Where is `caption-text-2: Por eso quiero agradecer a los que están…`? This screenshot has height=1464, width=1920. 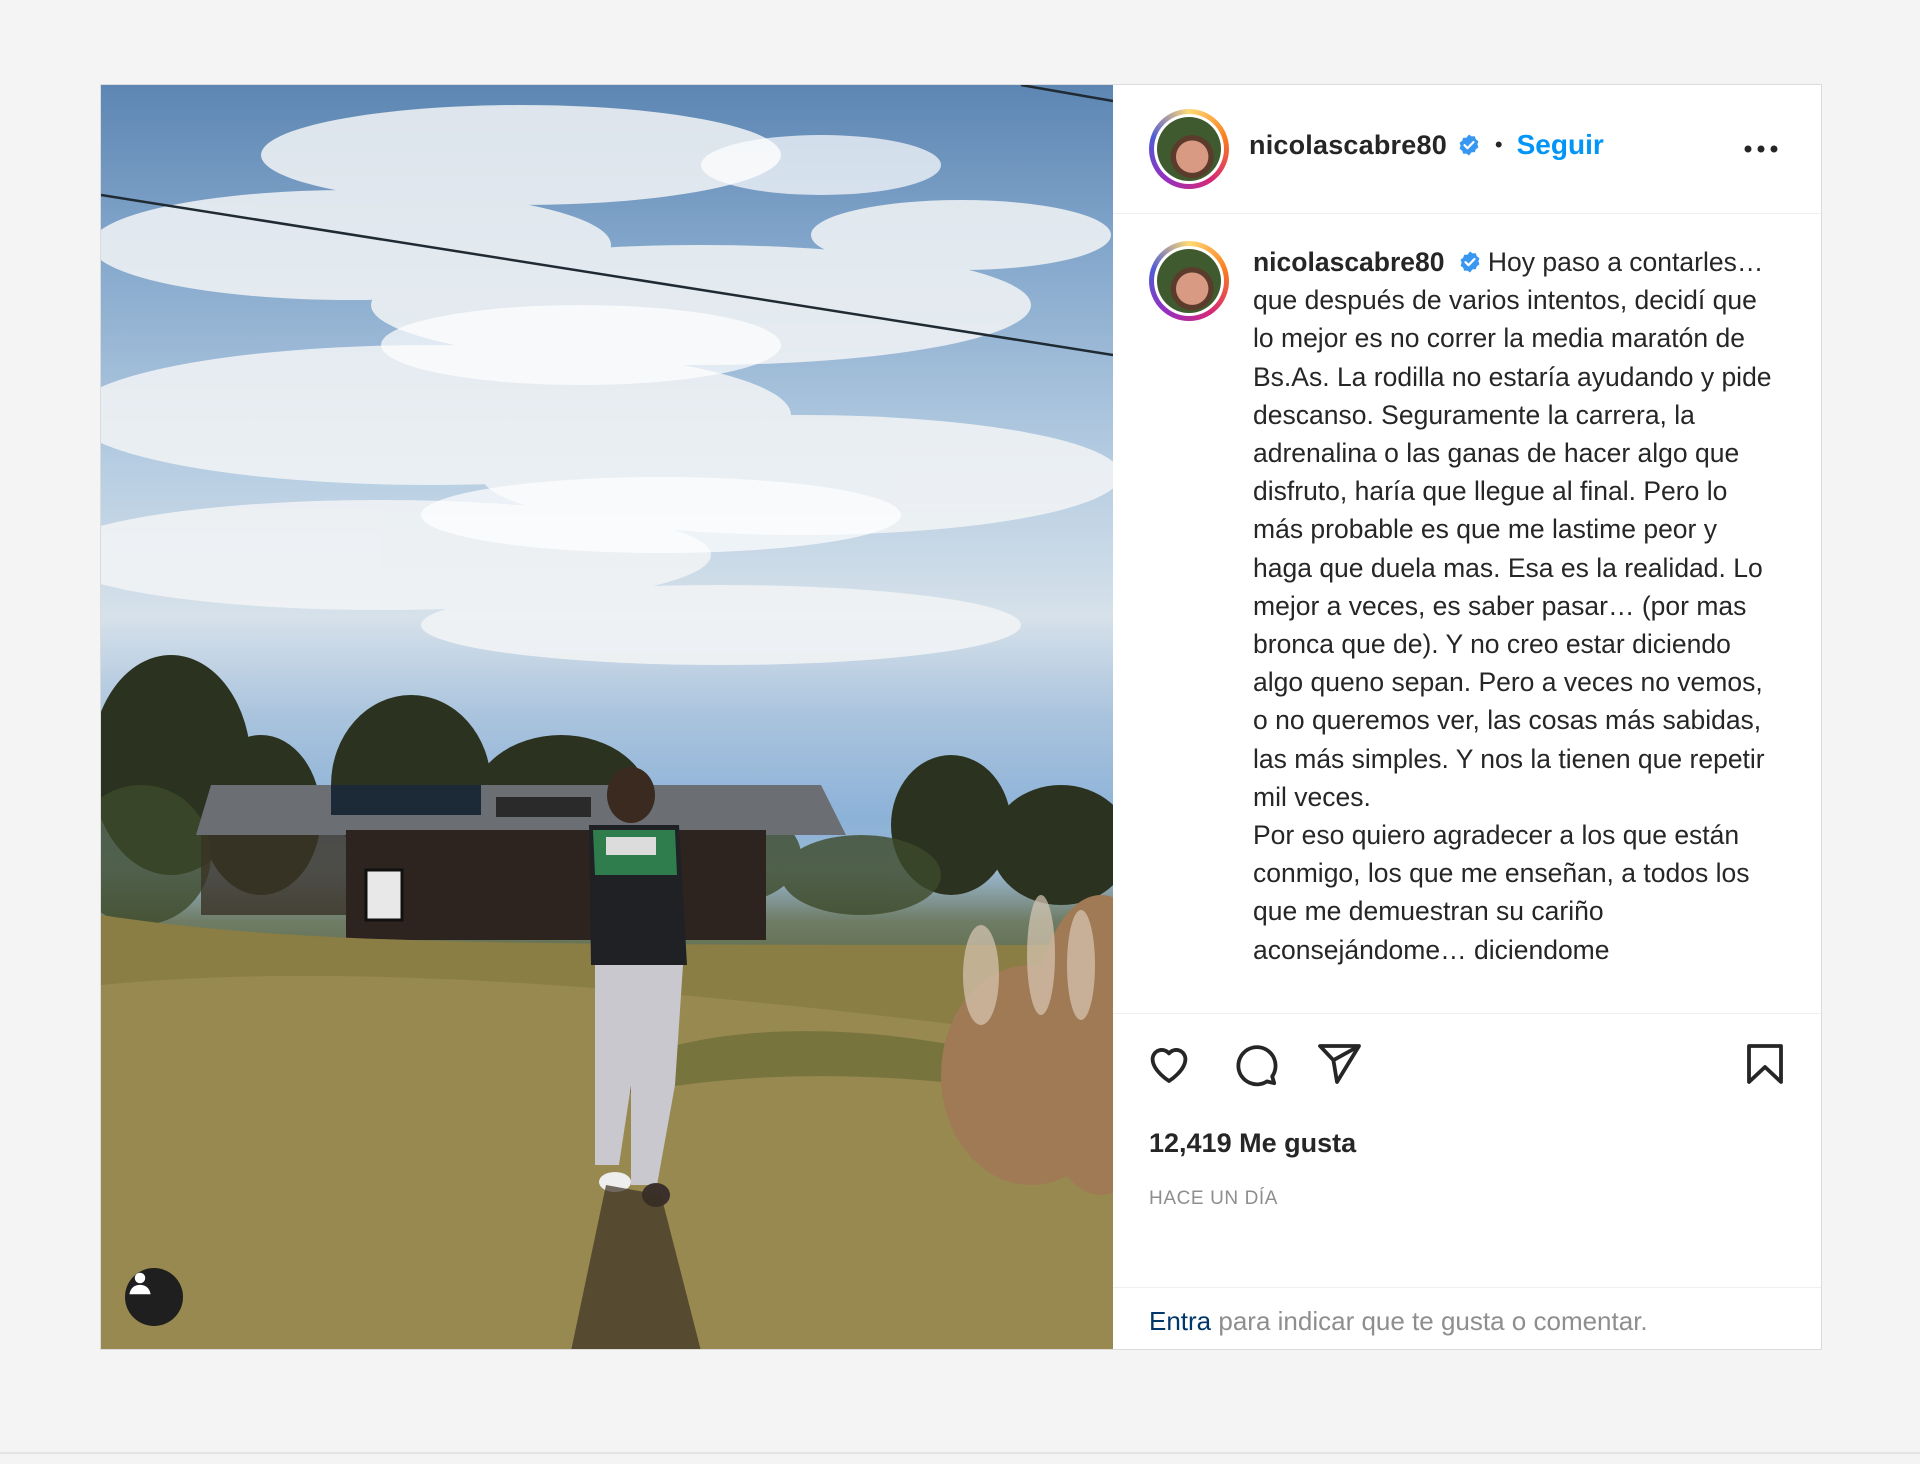 caption-text-2: Por eso quiero agradecer a los que están… is located at coordinates (1501, 892).